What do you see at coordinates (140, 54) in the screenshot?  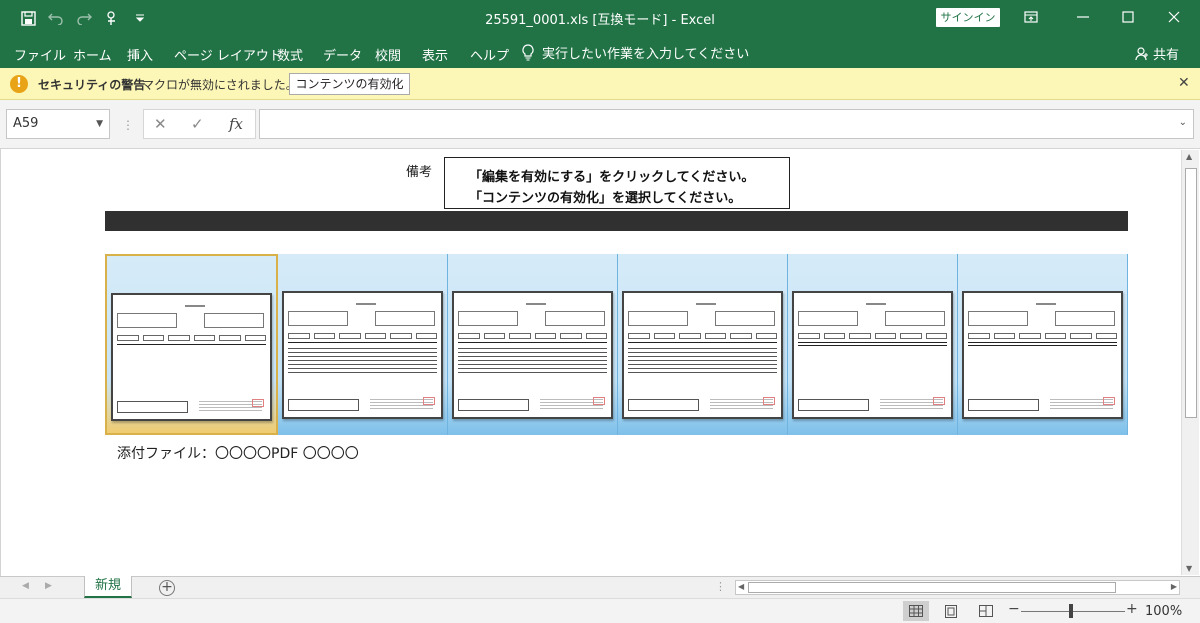 I see `tab-insert: 挿入` at bounding box center [140, 54].